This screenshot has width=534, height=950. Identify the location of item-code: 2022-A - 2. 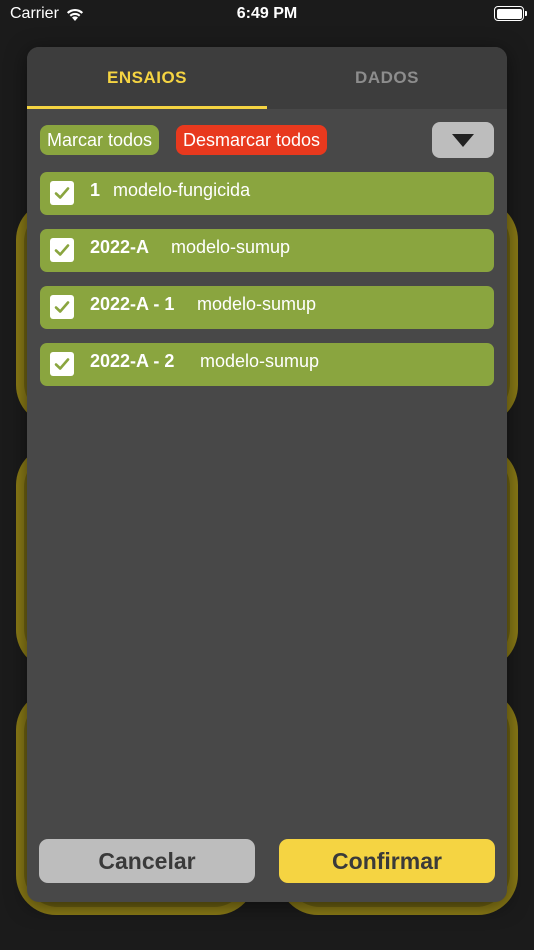
(132, 361).